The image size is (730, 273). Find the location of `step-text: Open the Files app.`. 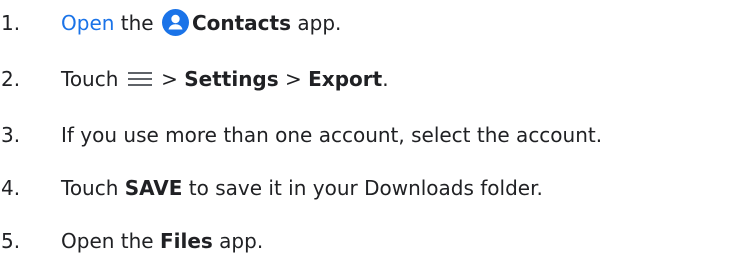

step-text: Open the Files app. is located at coordinates (162, 241).